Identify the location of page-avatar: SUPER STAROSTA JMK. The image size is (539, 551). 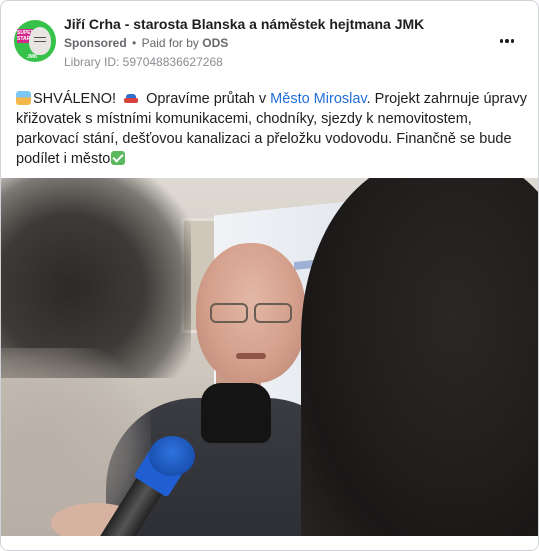
(35, 41).